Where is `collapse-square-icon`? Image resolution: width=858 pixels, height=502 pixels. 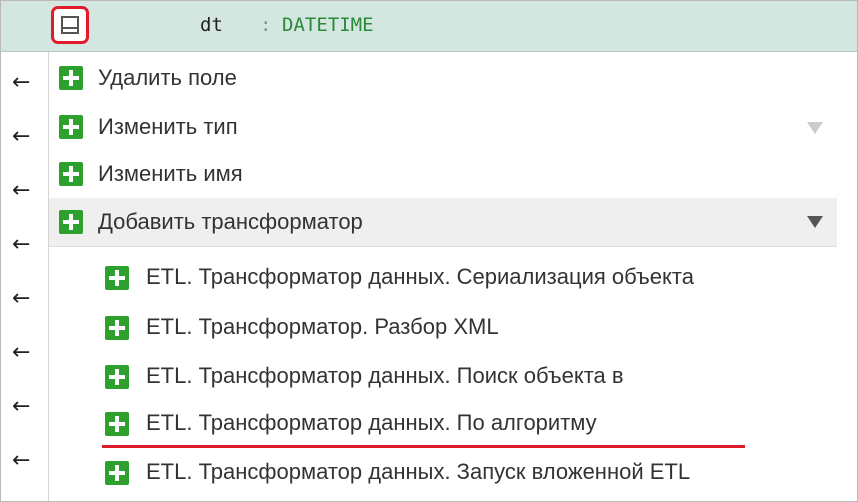 collapse-square-icon is located at coordinates (70, 25).